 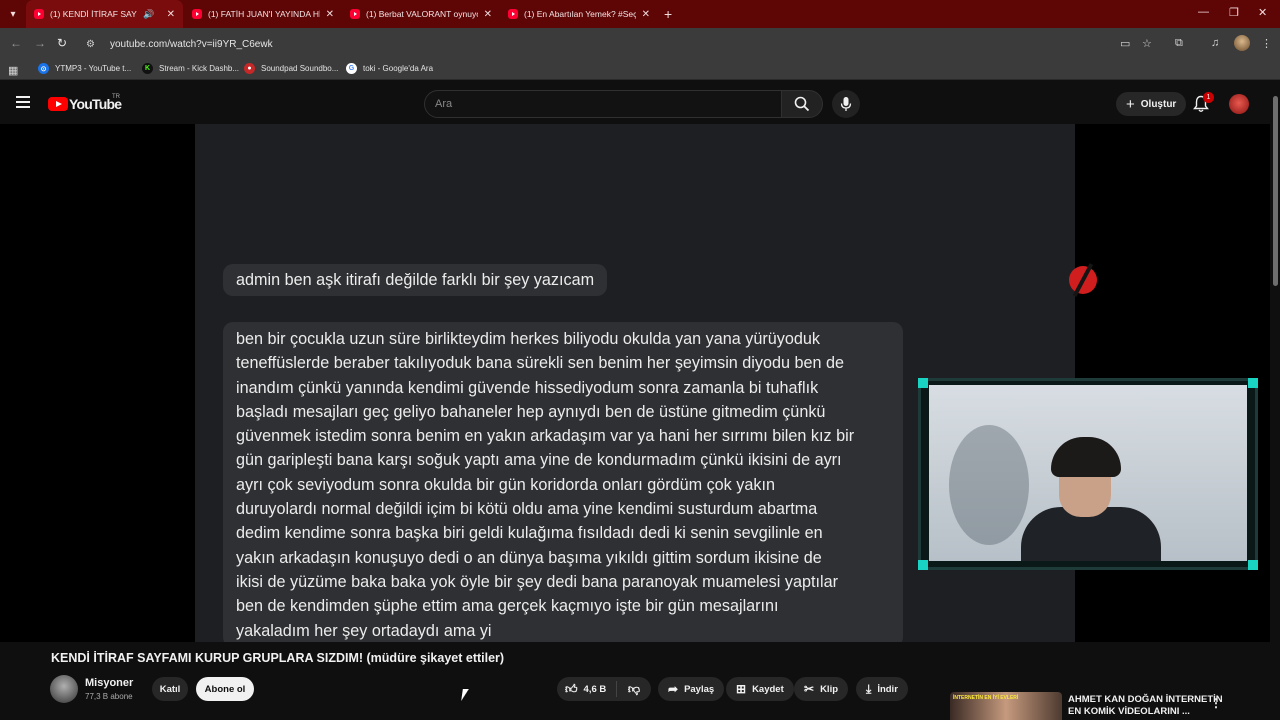 I want to click on tab-title: (1) Berbat VALORANT oynuyor, so click(x=422, y=14).